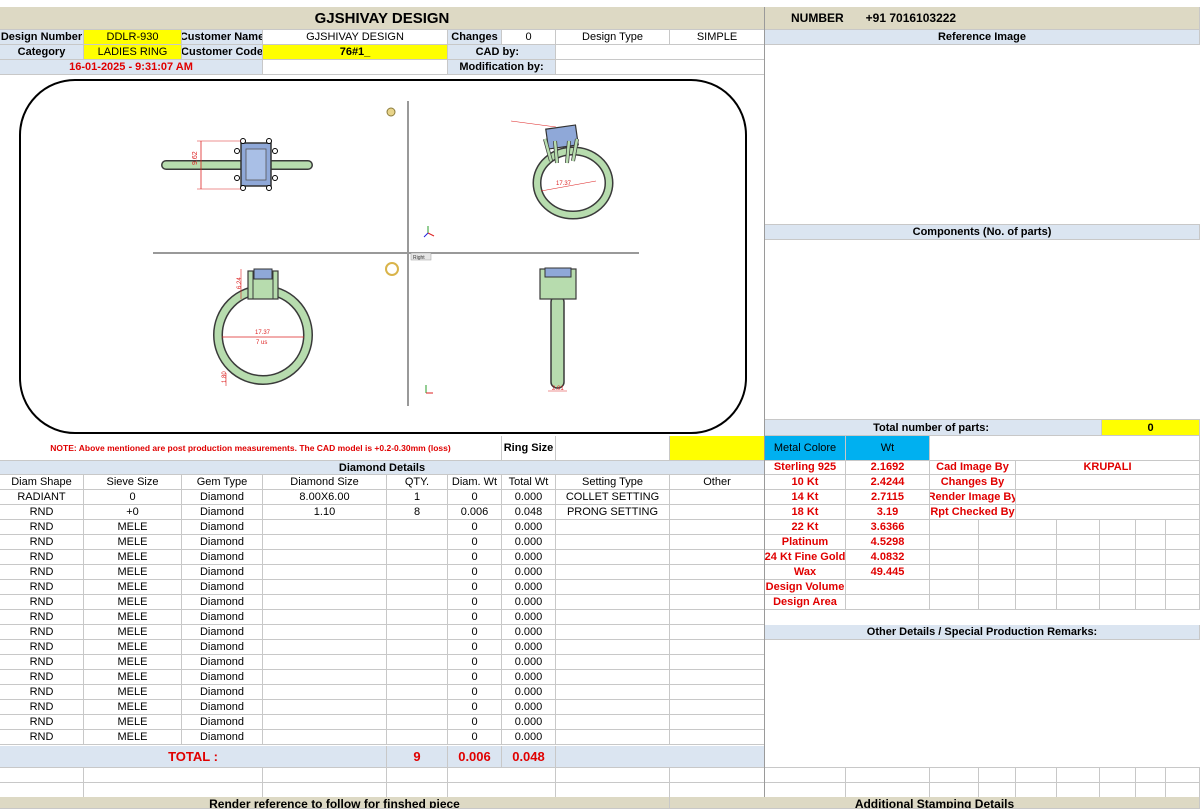  Describe the element at coordinates (133, 497) in the screenshot. I see `diamond-sieve-cell: 0` at that location.